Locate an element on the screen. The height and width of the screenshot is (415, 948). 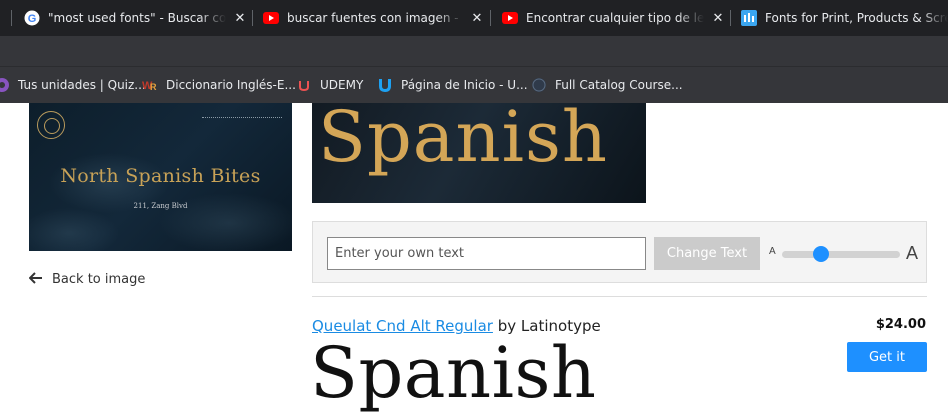
matched-text-crop: Spanish is located at coordinates (479, 153).